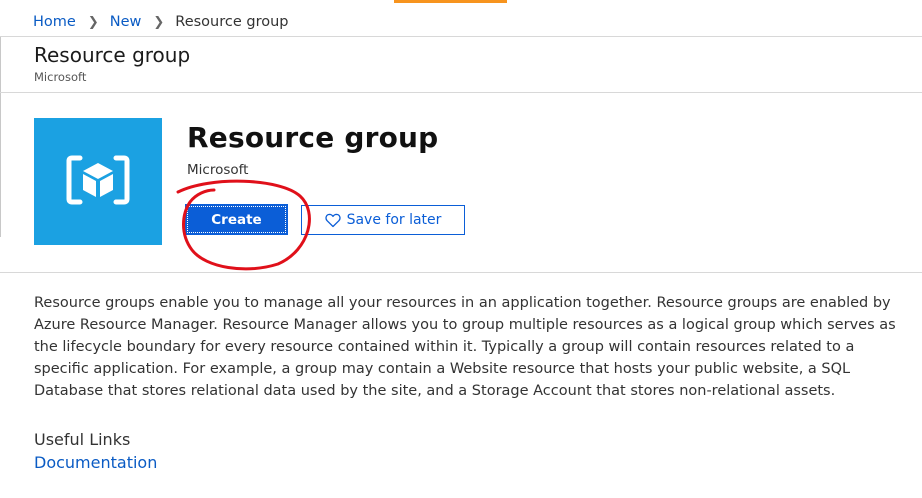 This screenshot has width=922, height=498. I want to click on save-for-later-button: Save for later, so click(383, 220).